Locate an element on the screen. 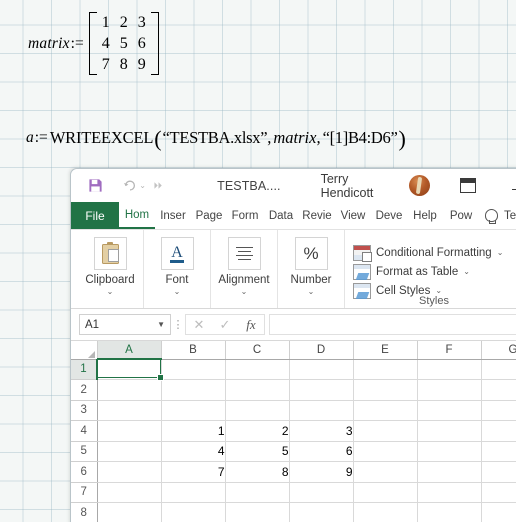 This screenshot has height=522, width=516. ribbon-group-font: A Font ⌄ is located at coordinates (177, 269).